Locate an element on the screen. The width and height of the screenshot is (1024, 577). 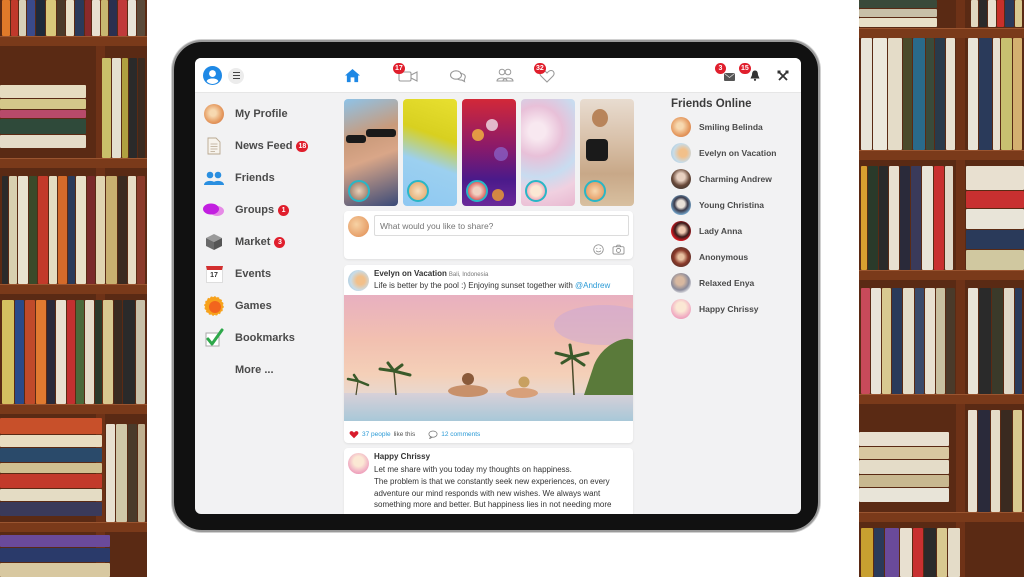
story-selfie-couple is located at coordinates (371, 152).